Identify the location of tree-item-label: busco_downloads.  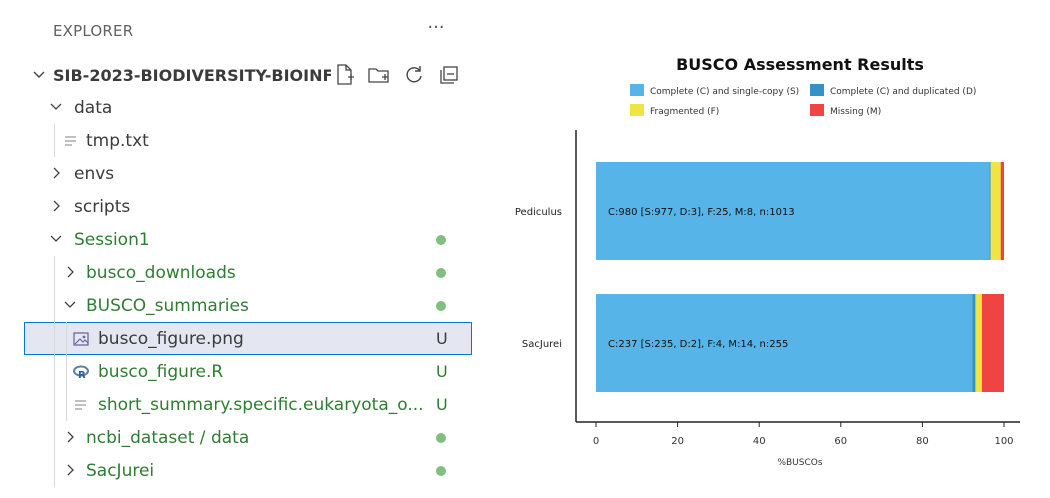
(161, 273).